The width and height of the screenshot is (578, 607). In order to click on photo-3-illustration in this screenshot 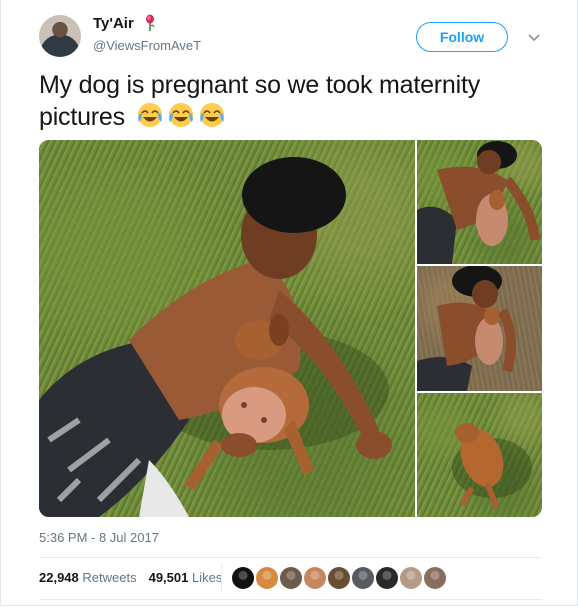, I will do `click(466, 328)`.